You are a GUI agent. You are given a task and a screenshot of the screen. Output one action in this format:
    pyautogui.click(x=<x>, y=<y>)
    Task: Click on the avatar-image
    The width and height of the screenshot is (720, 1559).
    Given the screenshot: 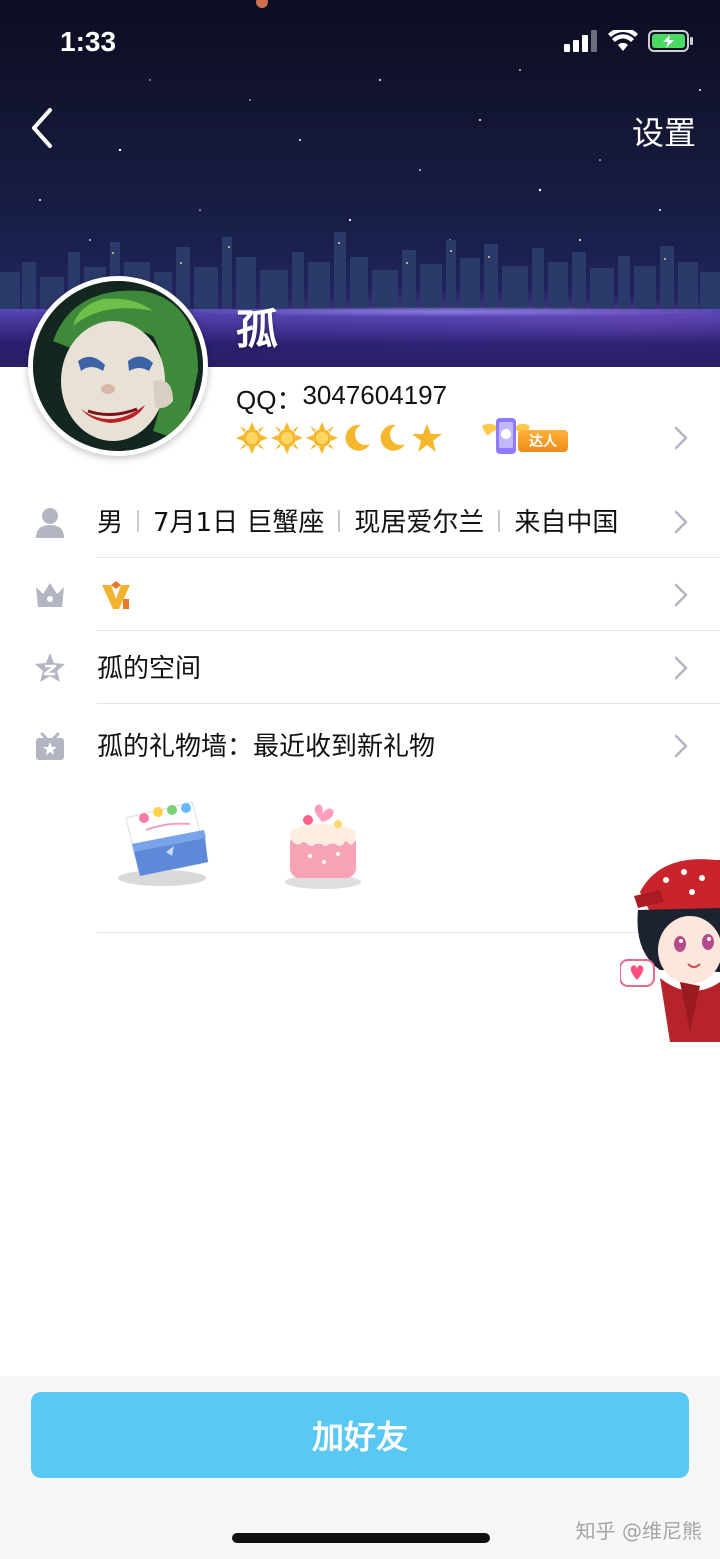 What is the action you would take?
    pyautogui.click(x=118, y=366)
    